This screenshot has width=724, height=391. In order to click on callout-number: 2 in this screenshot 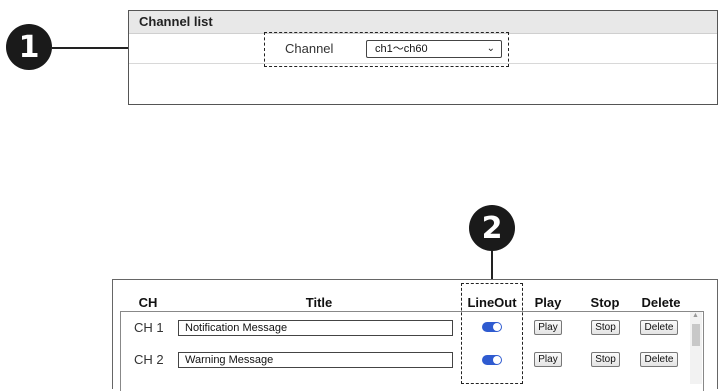, I will do `click(492, 228)`.